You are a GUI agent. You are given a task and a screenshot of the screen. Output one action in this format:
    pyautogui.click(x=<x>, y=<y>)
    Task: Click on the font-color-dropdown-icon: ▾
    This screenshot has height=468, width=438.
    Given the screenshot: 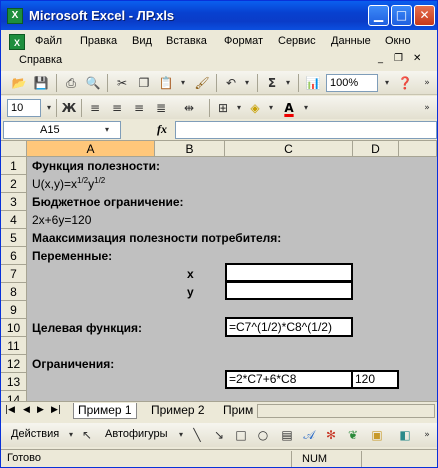 What is the action you would take?
    pyautogui.click(x=306, y=108)
    